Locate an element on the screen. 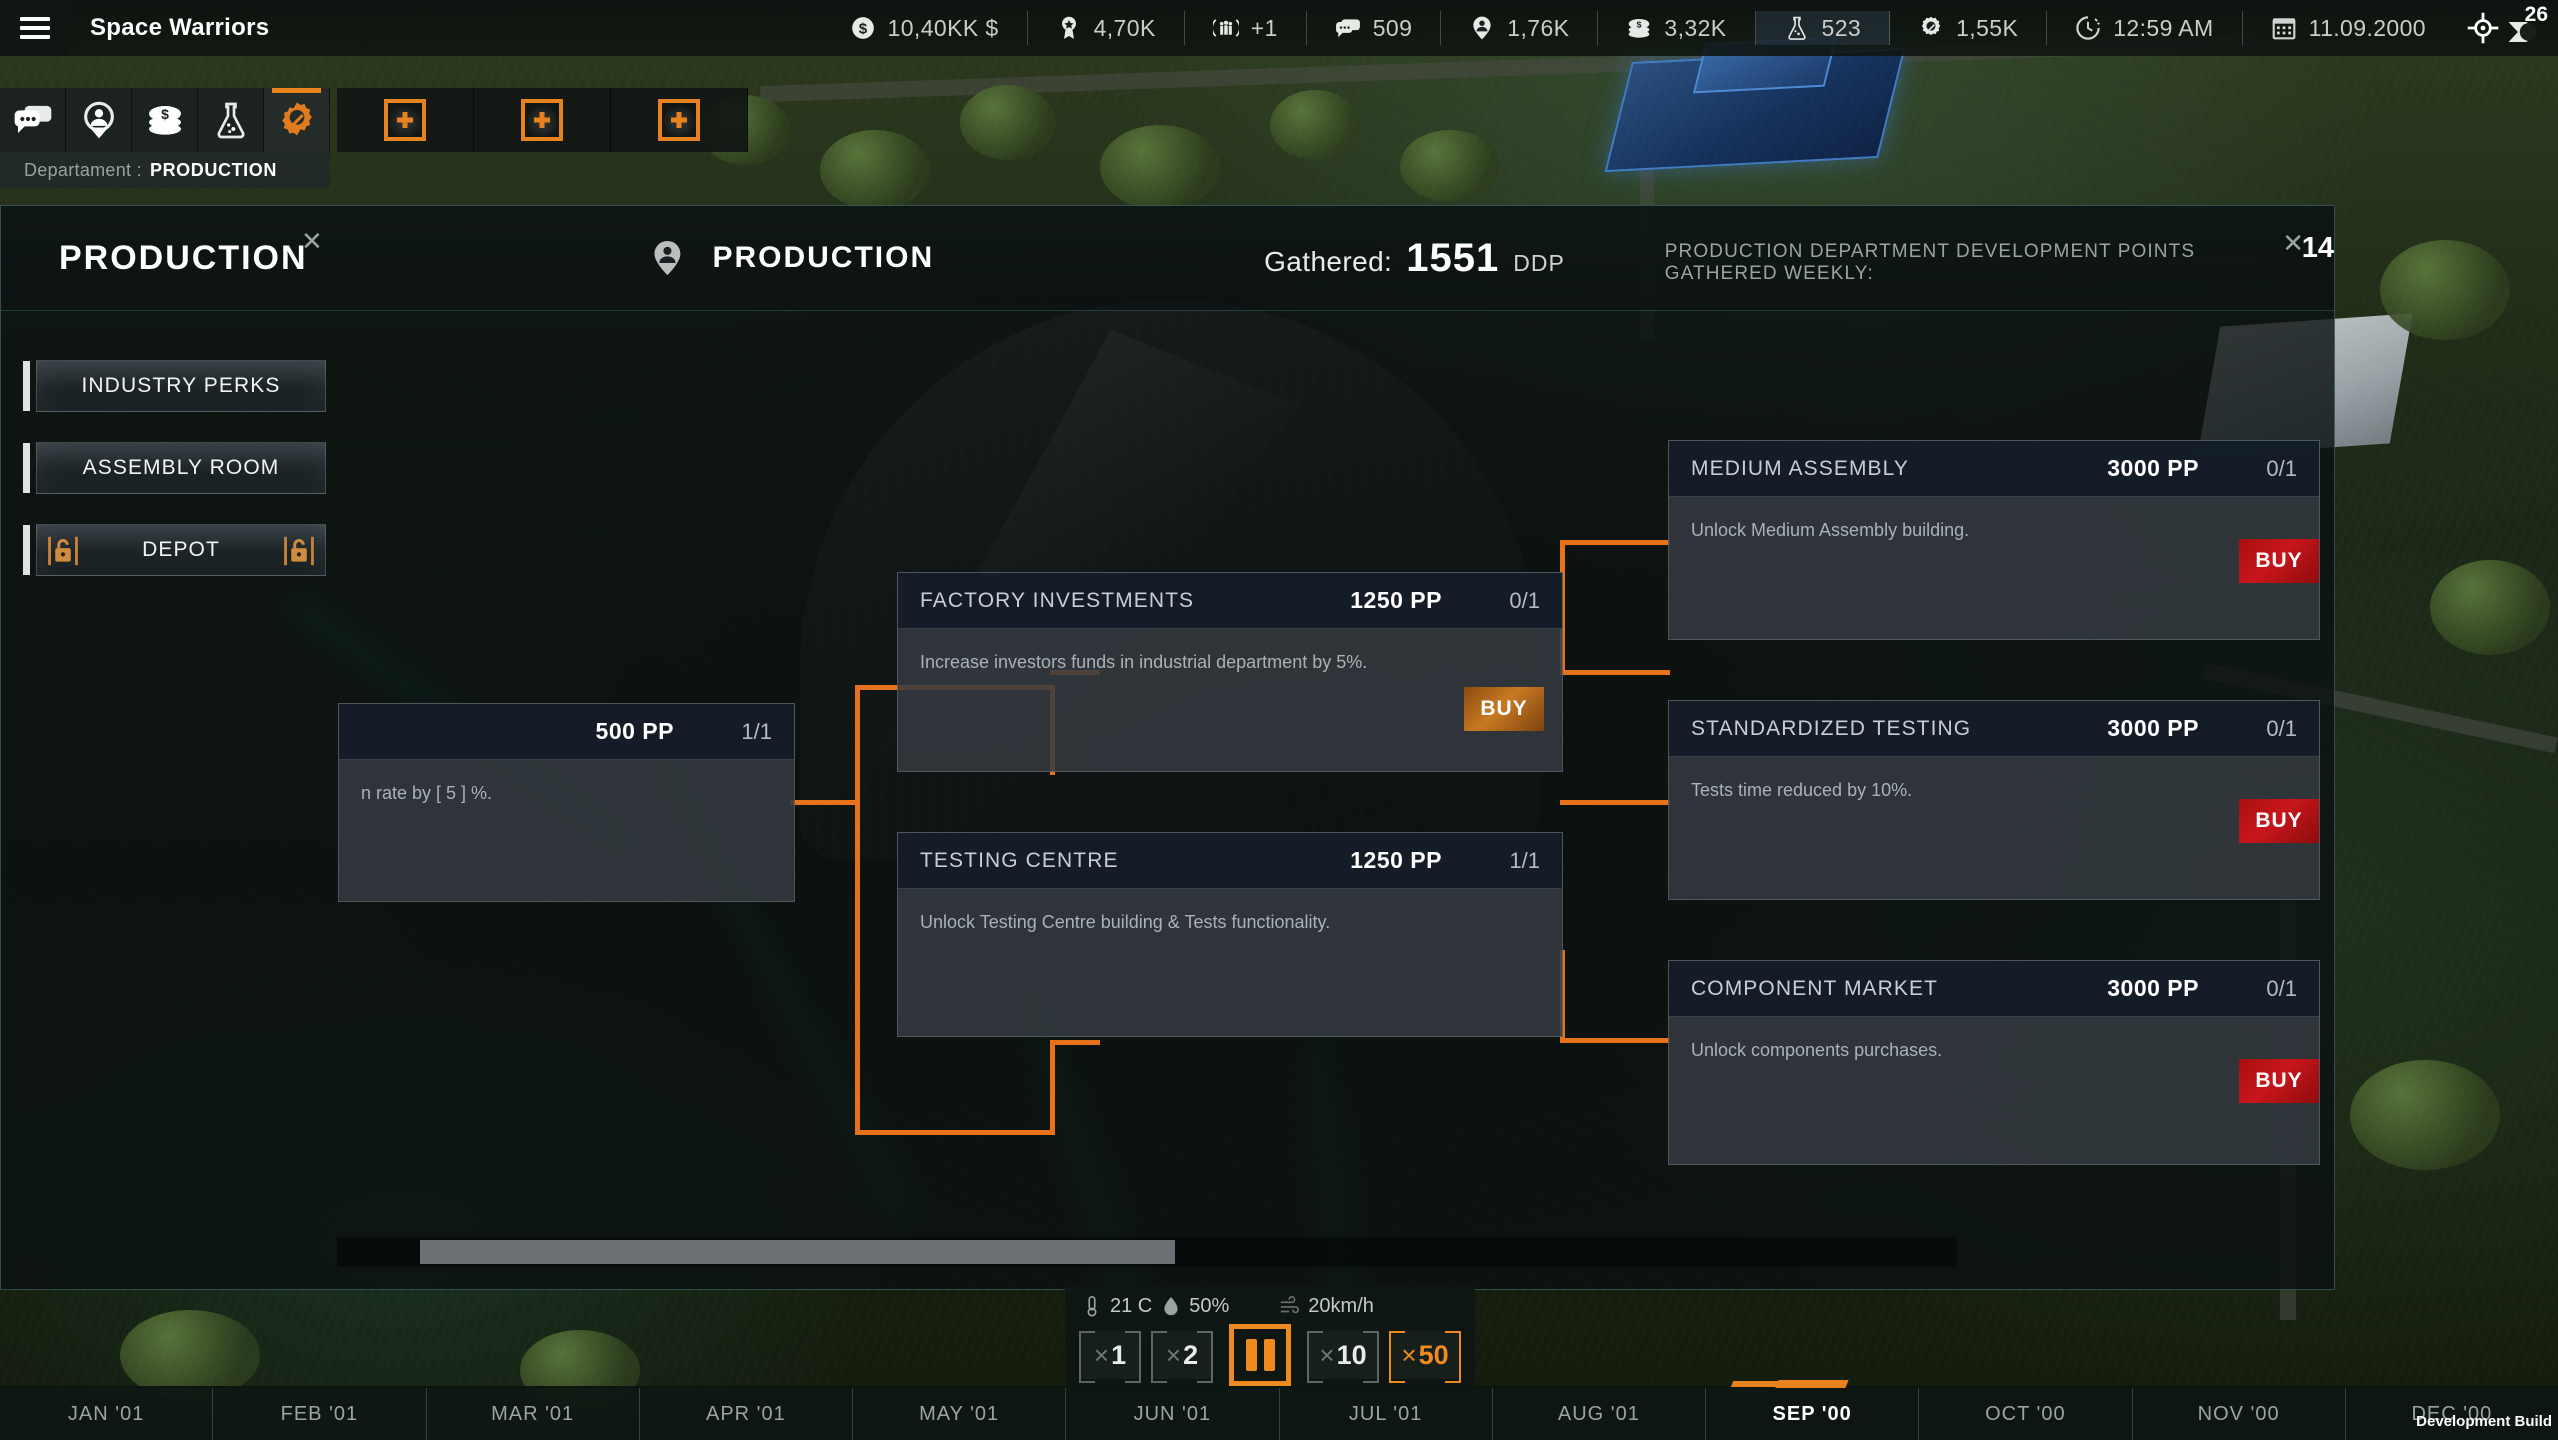  resource-reputation: 4,70K is located at coordinates (1106, 28).